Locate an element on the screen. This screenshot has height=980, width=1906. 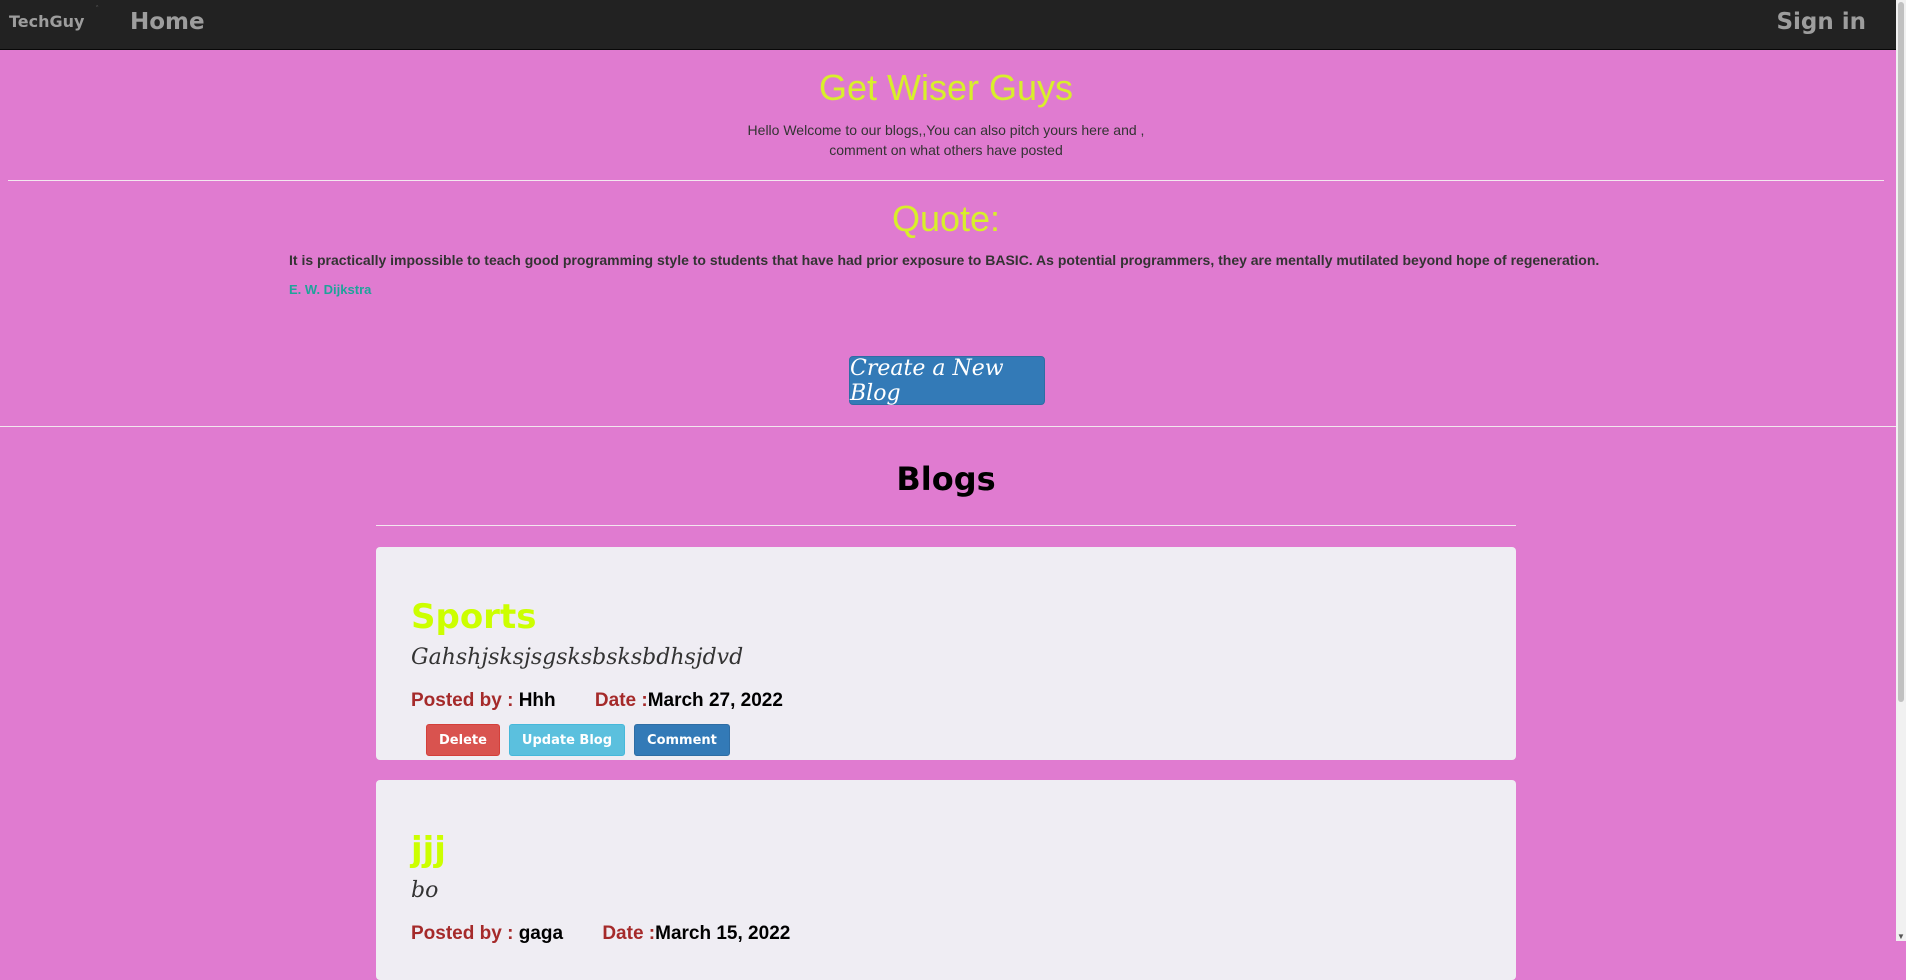
blog-actions: Delete Update Blog Comment is located at coordinates (578, 740).